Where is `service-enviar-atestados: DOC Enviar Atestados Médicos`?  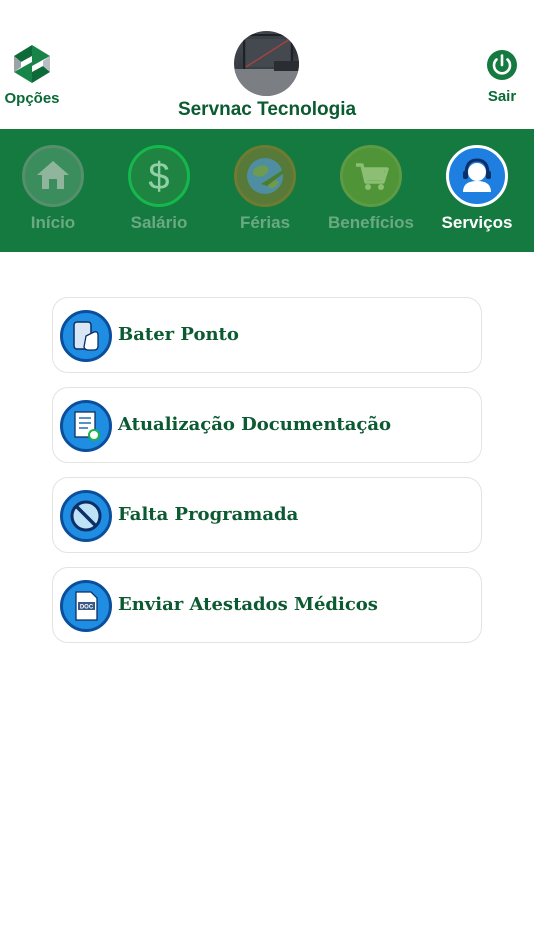
service-enviar-atestados: DOC Enviar Atestados Médicos is located at coordinates (267, 605).